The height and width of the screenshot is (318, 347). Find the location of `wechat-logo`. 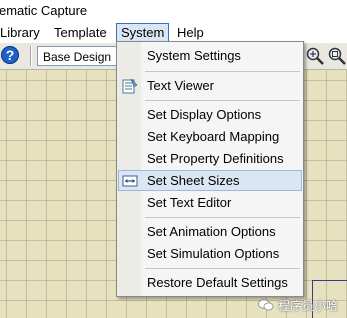

wechat-logo is located at coordinates (266, 305).